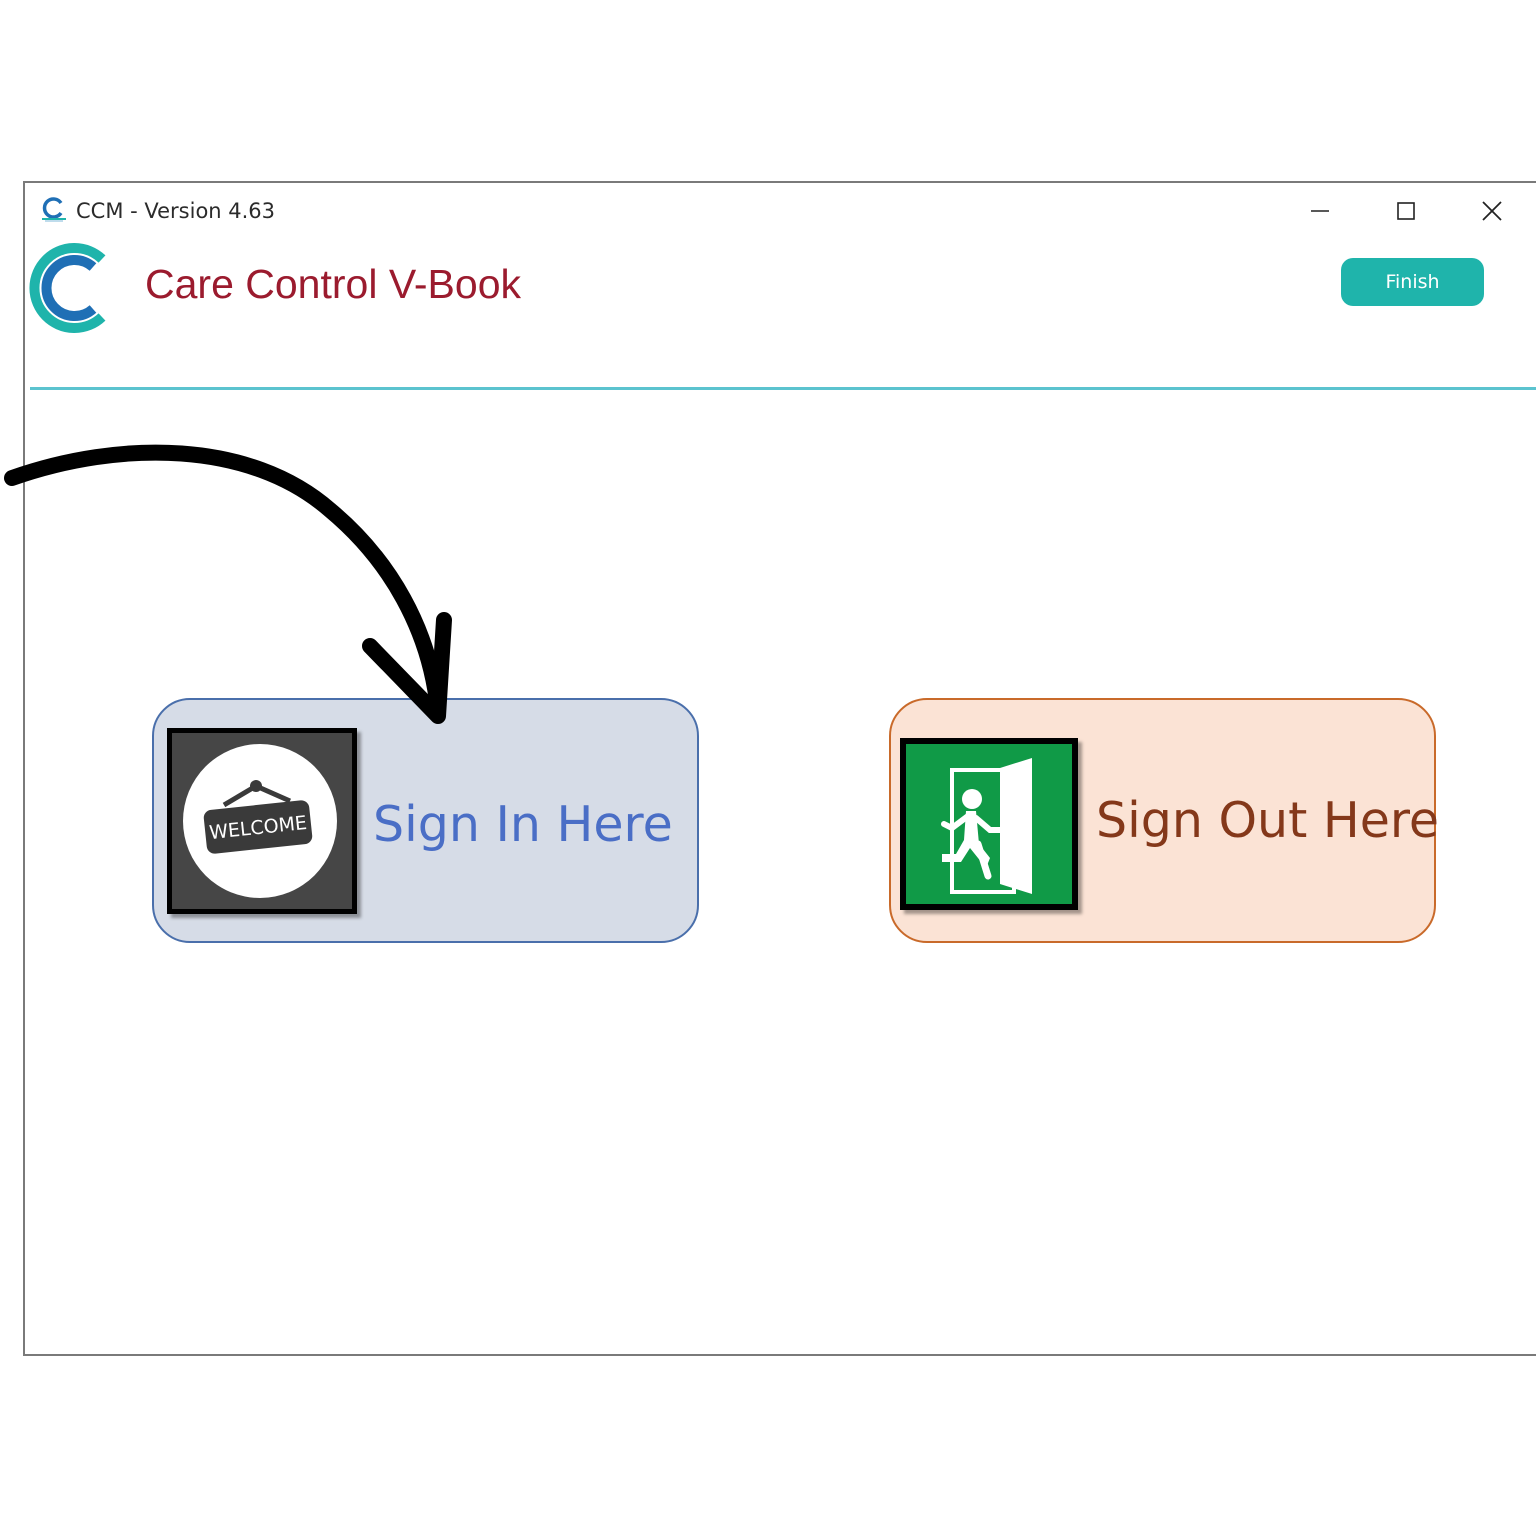  Describe the element at coordinates (228, 584) in the screenshot. I see `curved-arrow-icon` at that location.